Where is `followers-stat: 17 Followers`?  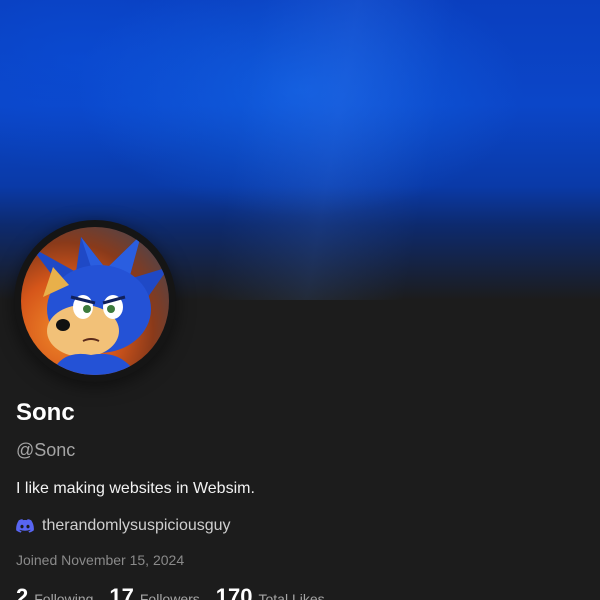
followers-stat: 17 Followers is located at coordinates (154, 592).